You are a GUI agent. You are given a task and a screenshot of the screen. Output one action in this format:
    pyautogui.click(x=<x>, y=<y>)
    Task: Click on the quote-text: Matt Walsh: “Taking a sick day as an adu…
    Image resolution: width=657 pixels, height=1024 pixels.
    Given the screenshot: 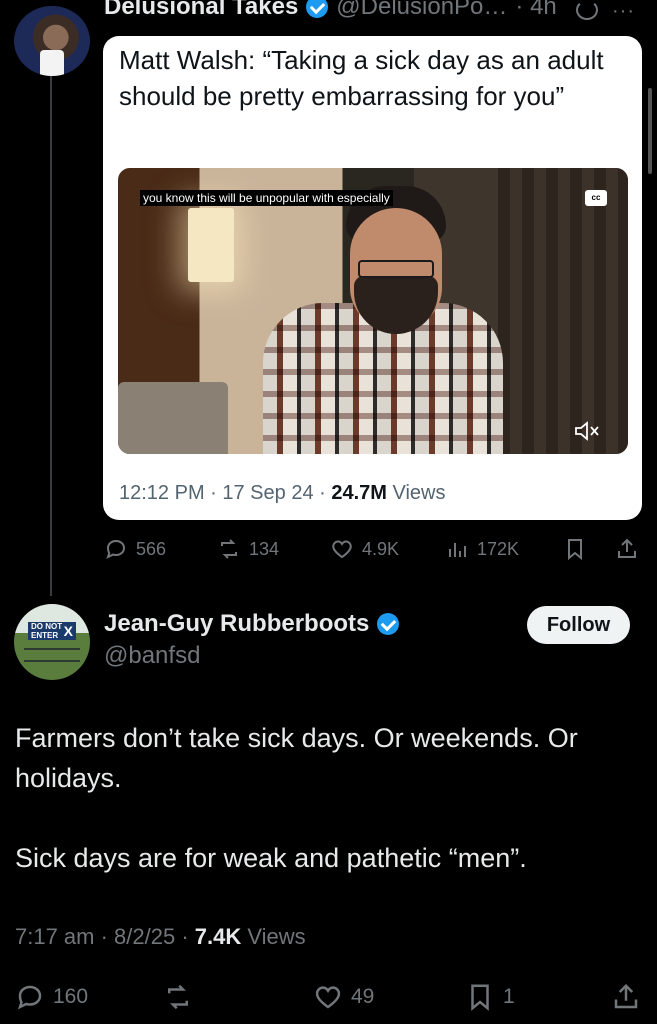 What is the action you would take?
    pyautogui.click(x=361, y=78)
    